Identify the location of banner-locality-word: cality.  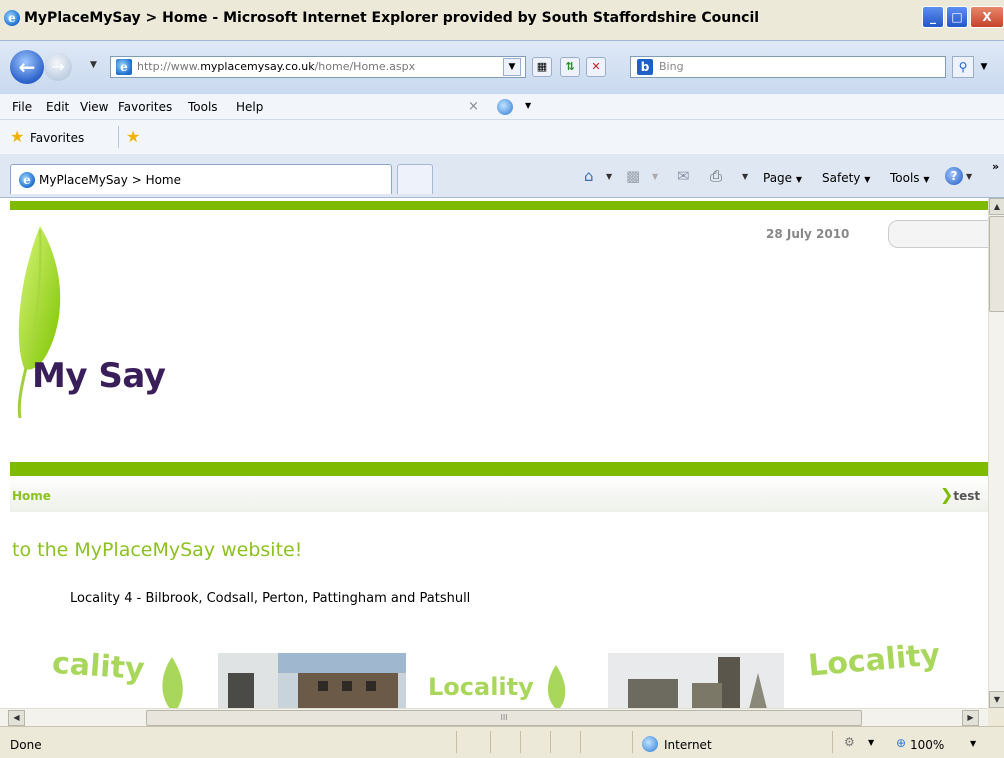
(98, 666).